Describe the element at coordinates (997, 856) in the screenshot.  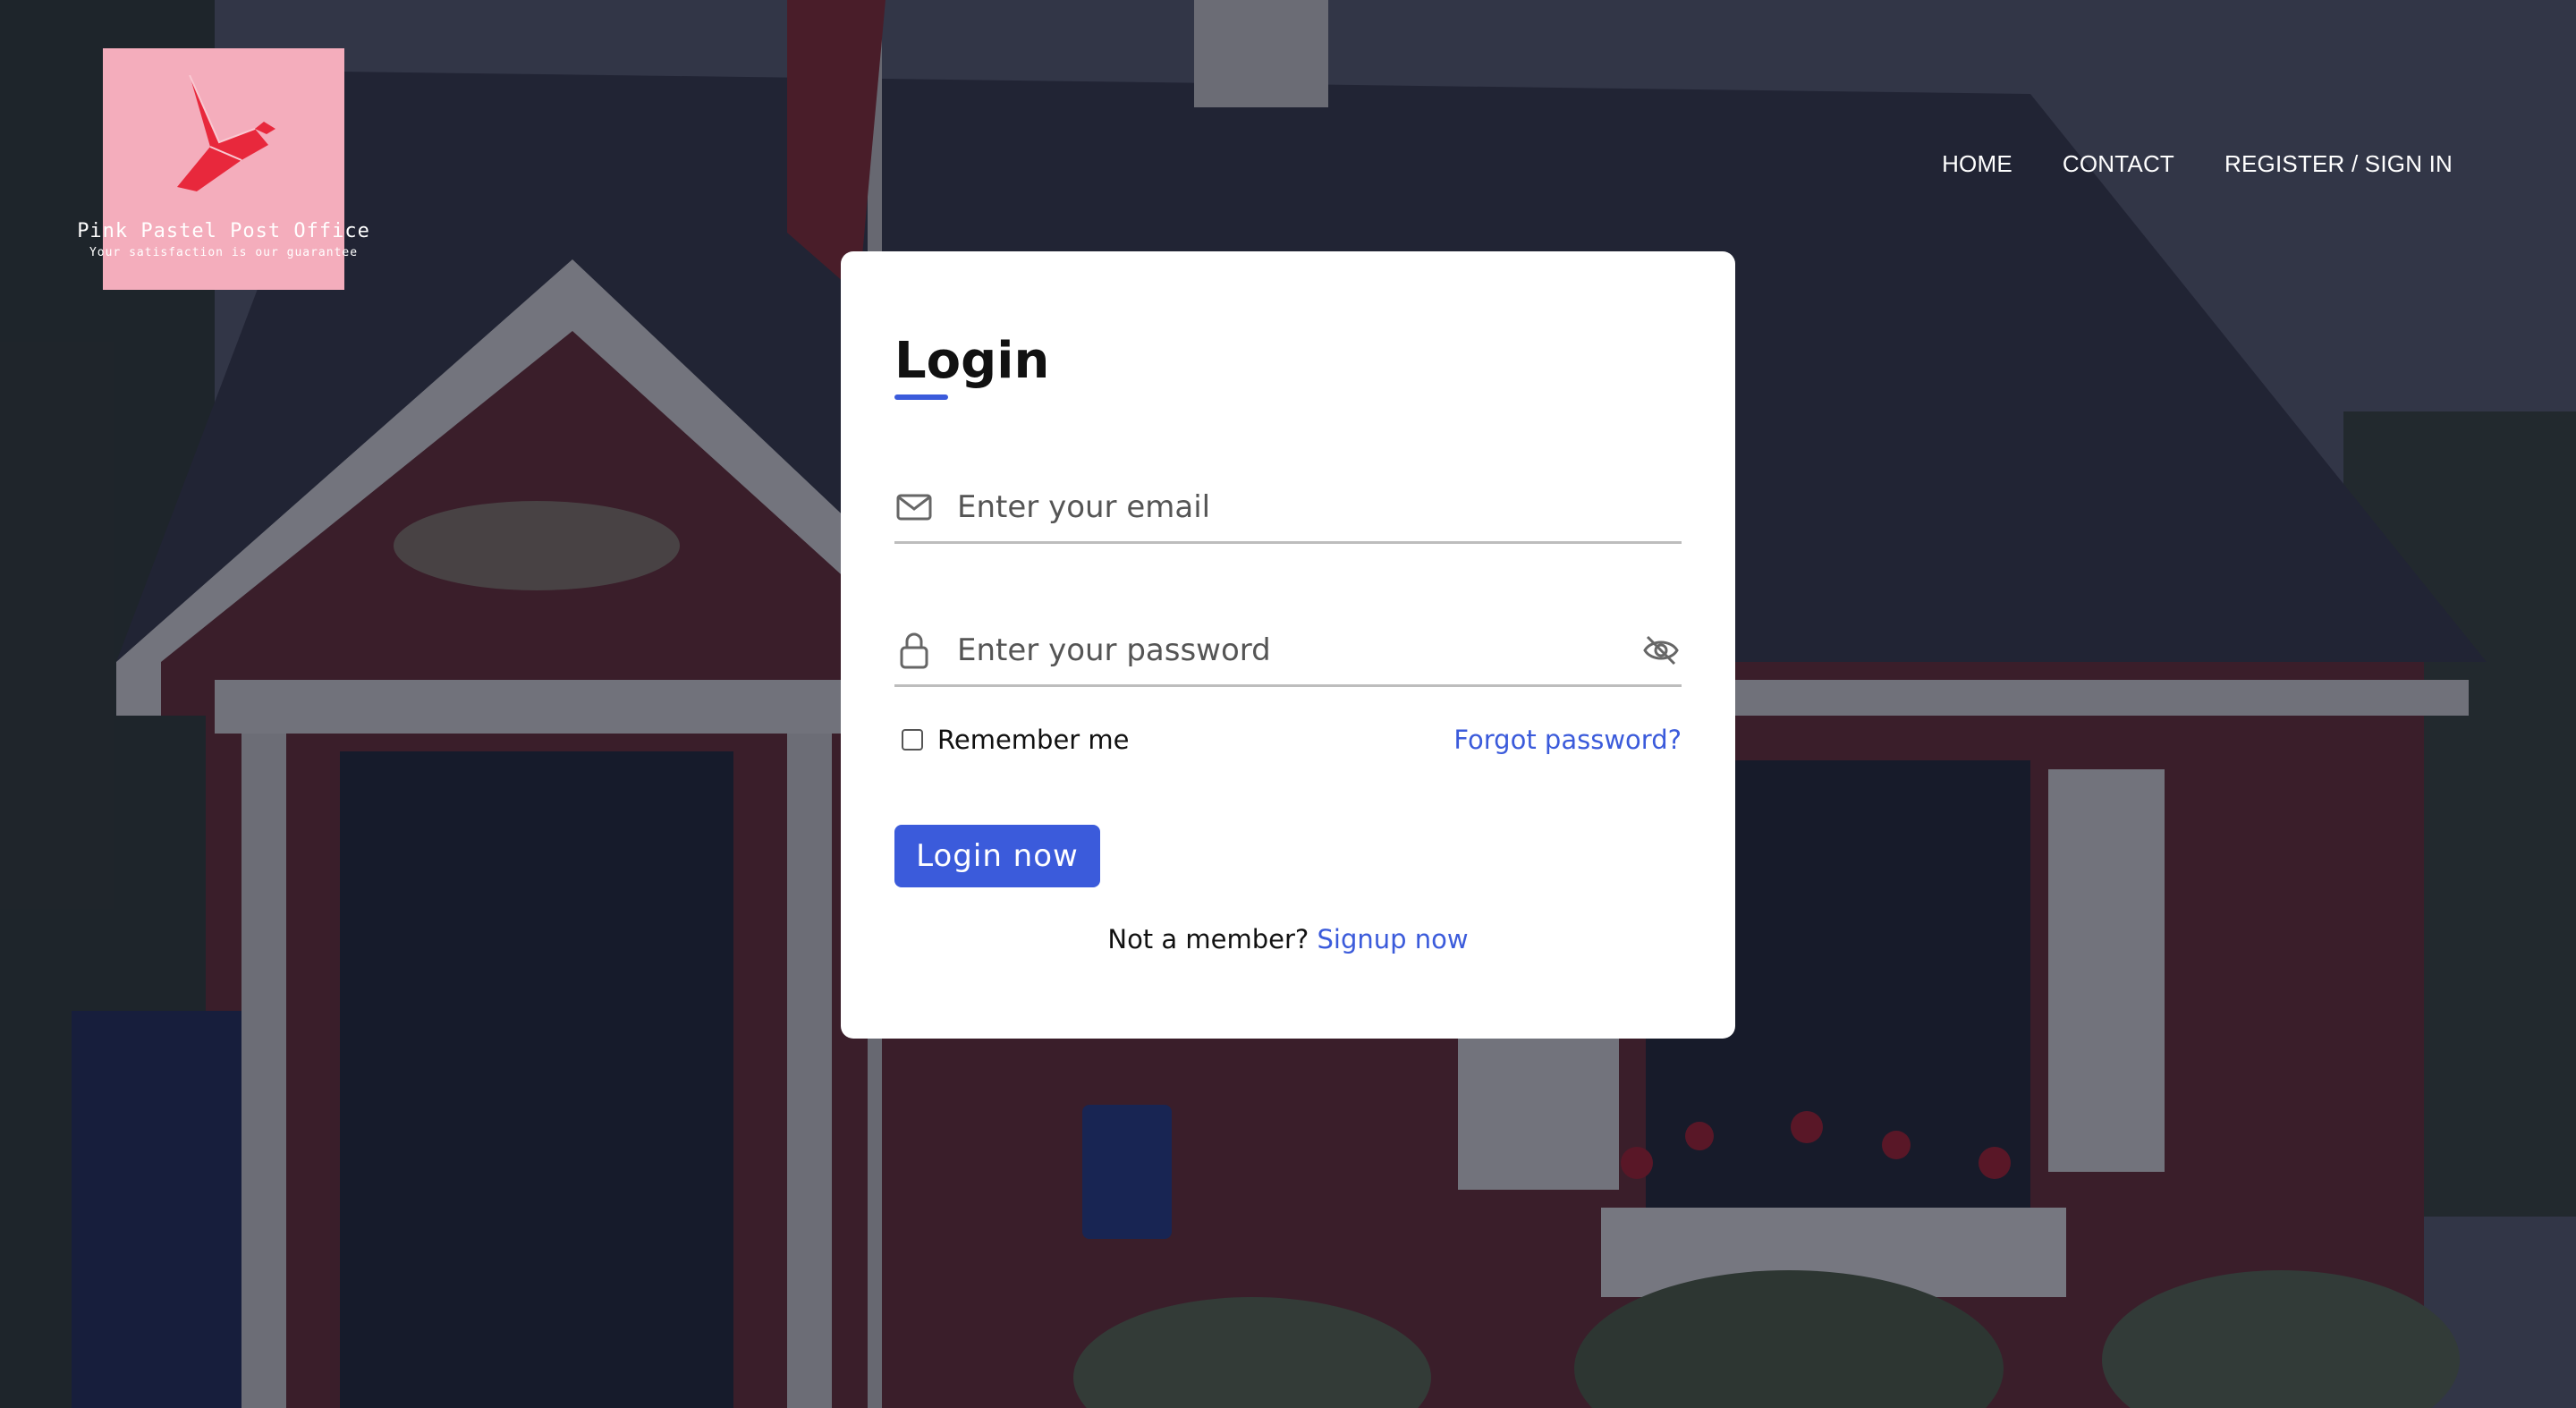
I see `login-button: Login now` at that location.